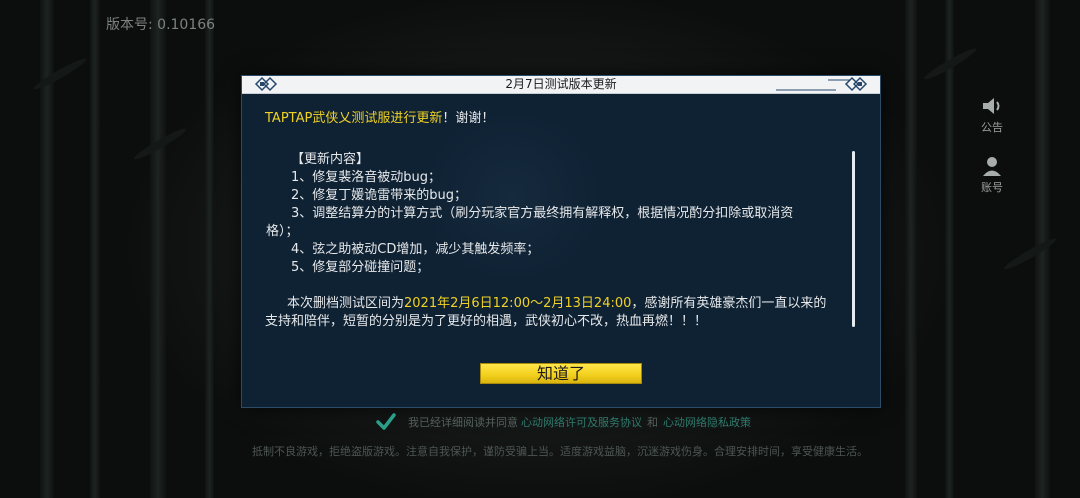 This screenshot has height=498, width=1080. I want to click on headline: TAPTAP武侠乂测试服进行更新！谢谢！, so click(560, 119).